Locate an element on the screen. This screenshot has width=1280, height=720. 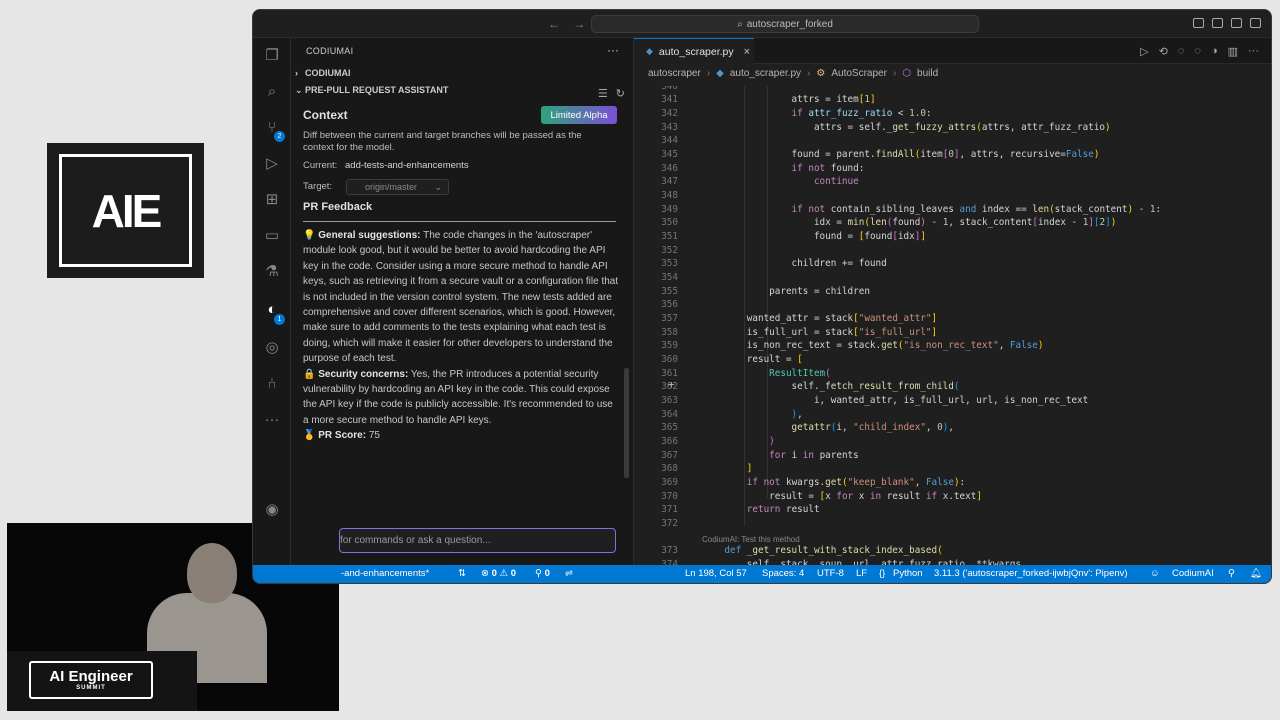
target-label: Target: is located at coordinates (318, 186).